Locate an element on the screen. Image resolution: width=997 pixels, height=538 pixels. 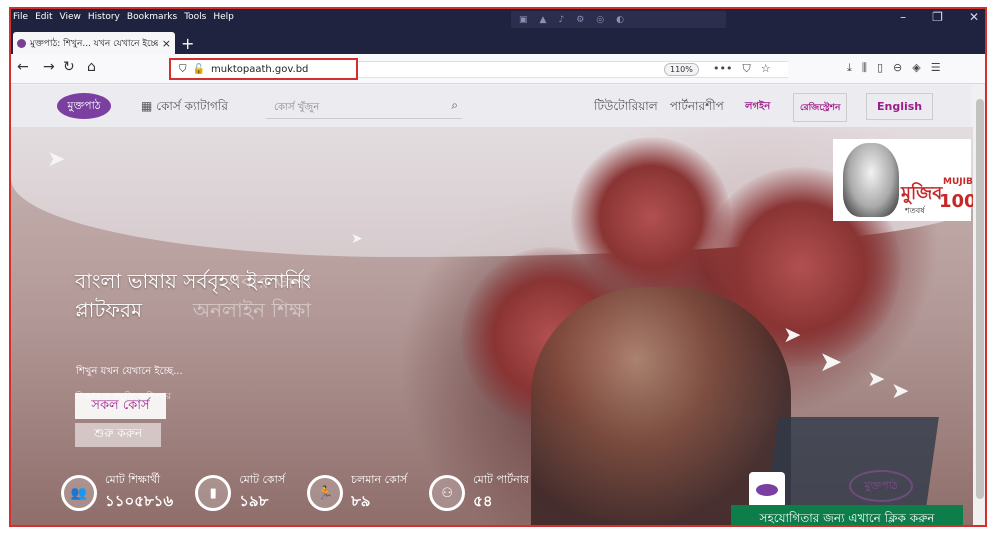
new-tab-button: + is located at coordinates (187, 43).